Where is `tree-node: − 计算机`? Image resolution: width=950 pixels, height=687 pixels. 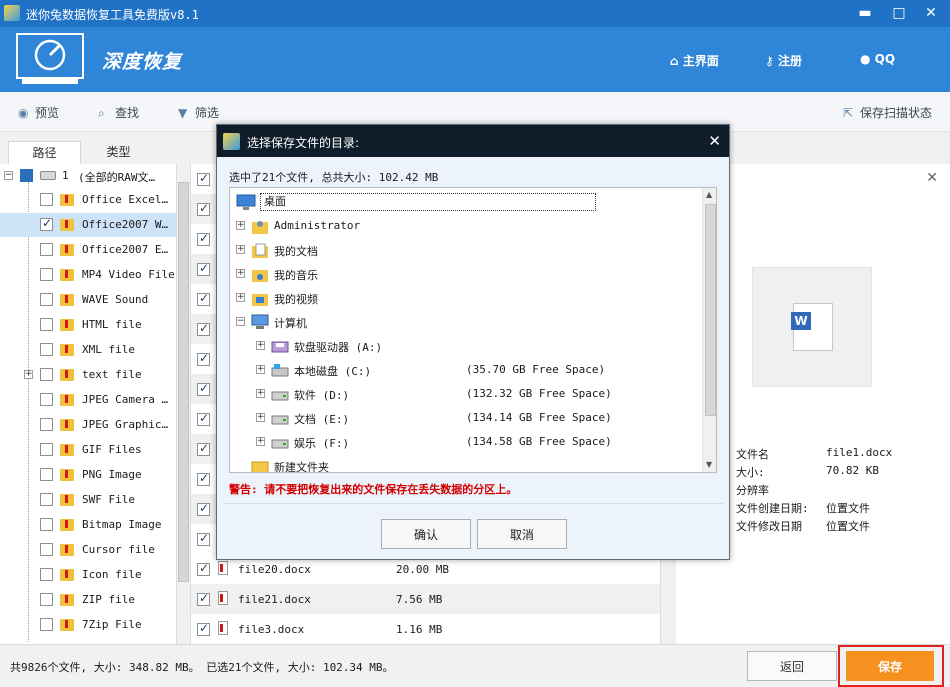 tree-node: − 计算机 is located at coordinates (466, 322).